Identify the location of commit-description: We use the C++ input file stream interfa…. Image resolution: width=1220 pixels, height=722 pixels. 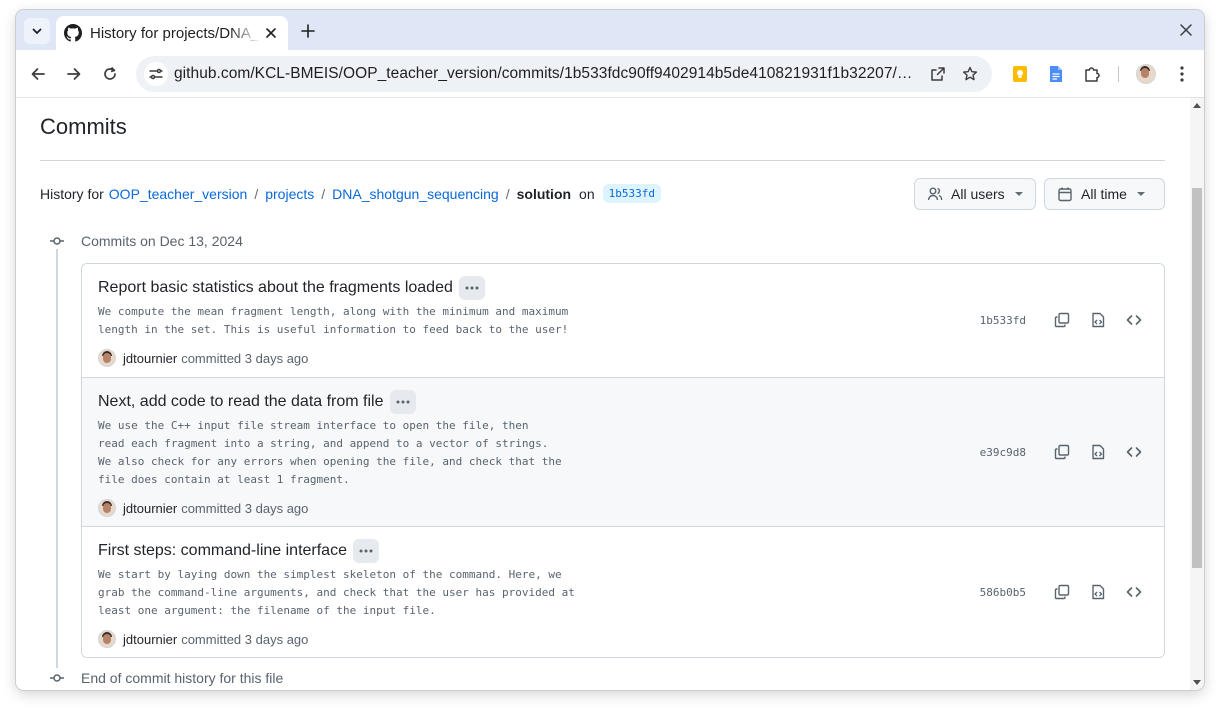
(330, 452).